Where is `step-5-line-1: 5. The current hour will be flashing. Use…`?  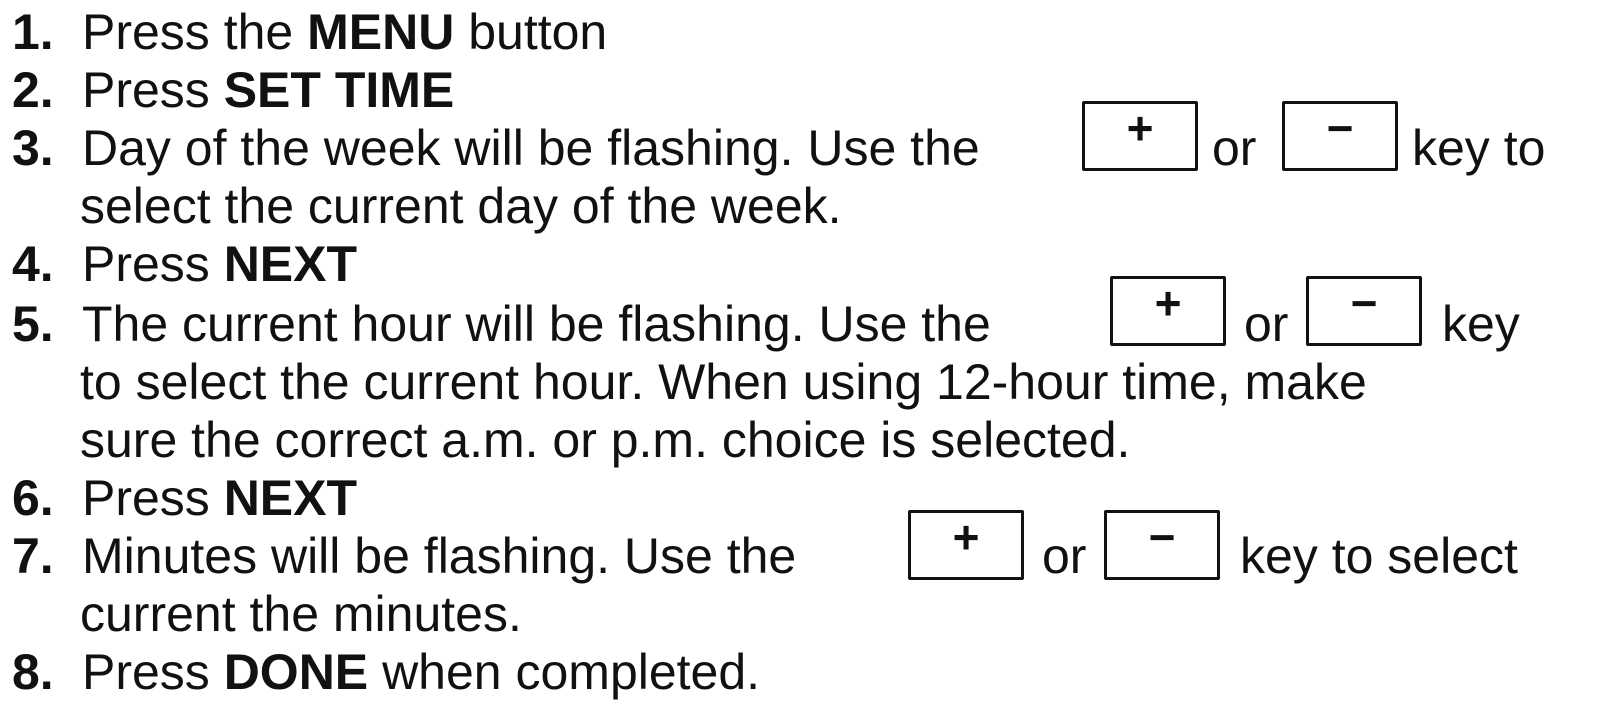 step-5-line-1: 5. The current hour will be flashing. Use… is located at coordinates (501, 324).